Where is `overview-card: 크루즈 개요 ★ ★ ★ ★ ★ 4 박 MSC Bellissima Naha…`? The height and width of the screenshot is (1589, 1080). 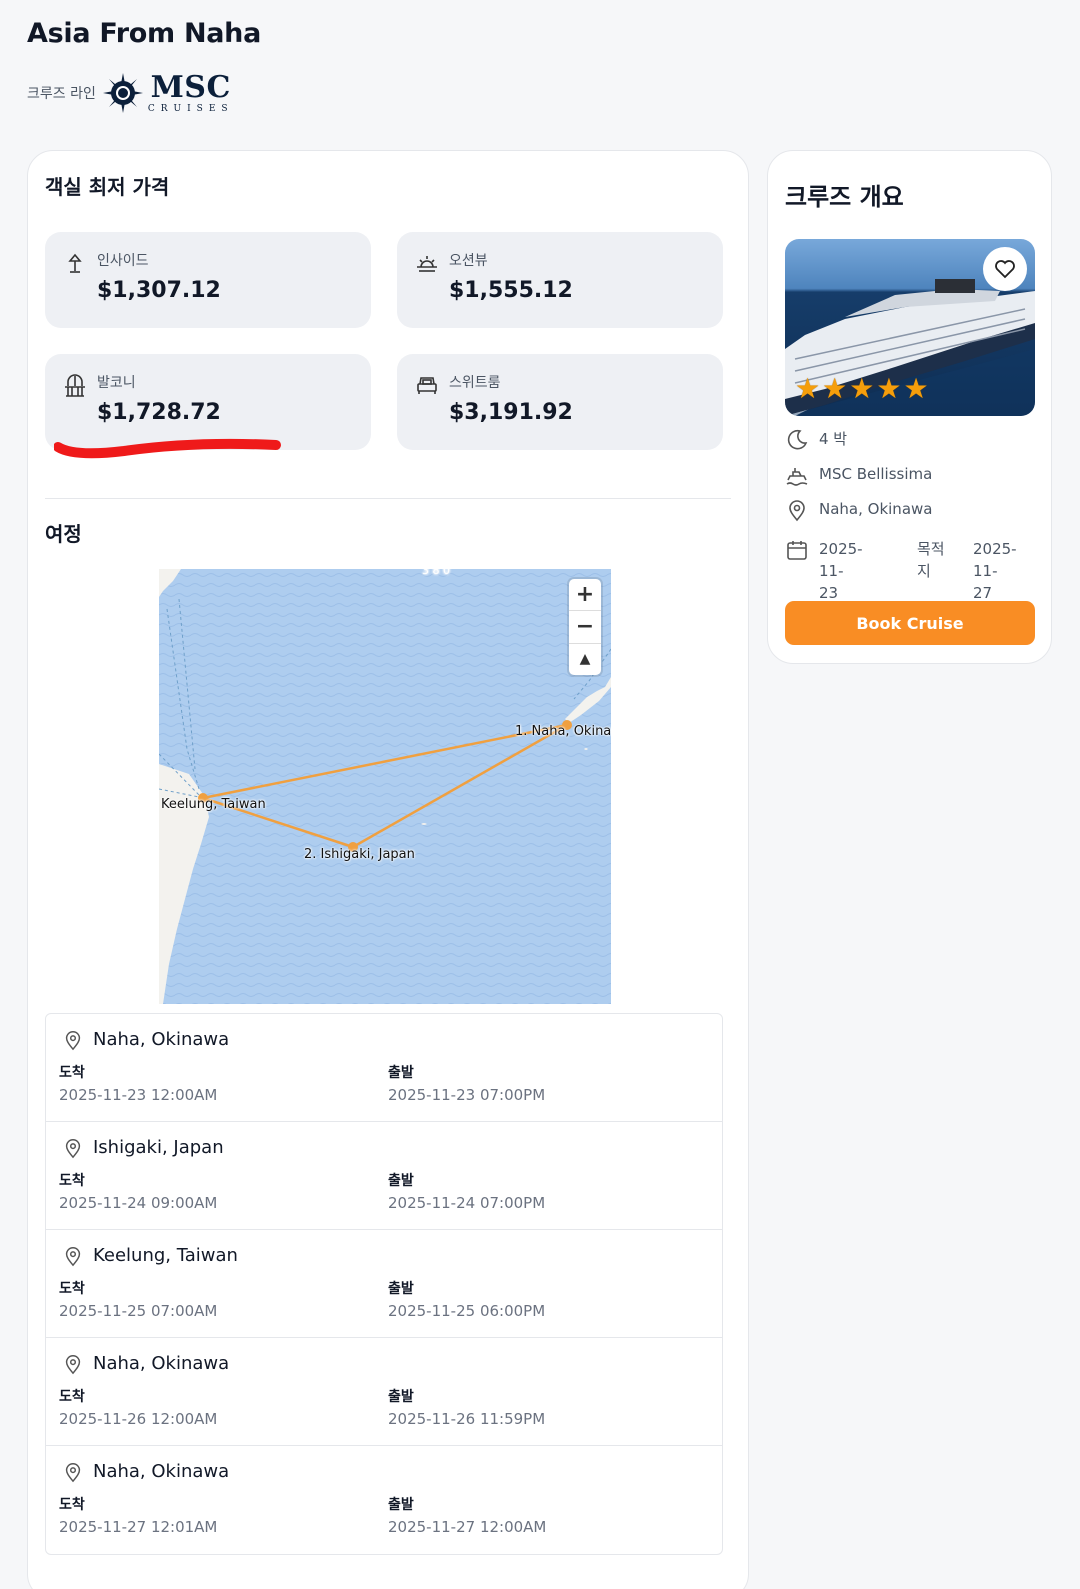 overview-card: 크루즈 개요 ★ ★ ★ ★ ★ 4 박 MSC Bellissima Naha… is located at coordinates (909, 407).